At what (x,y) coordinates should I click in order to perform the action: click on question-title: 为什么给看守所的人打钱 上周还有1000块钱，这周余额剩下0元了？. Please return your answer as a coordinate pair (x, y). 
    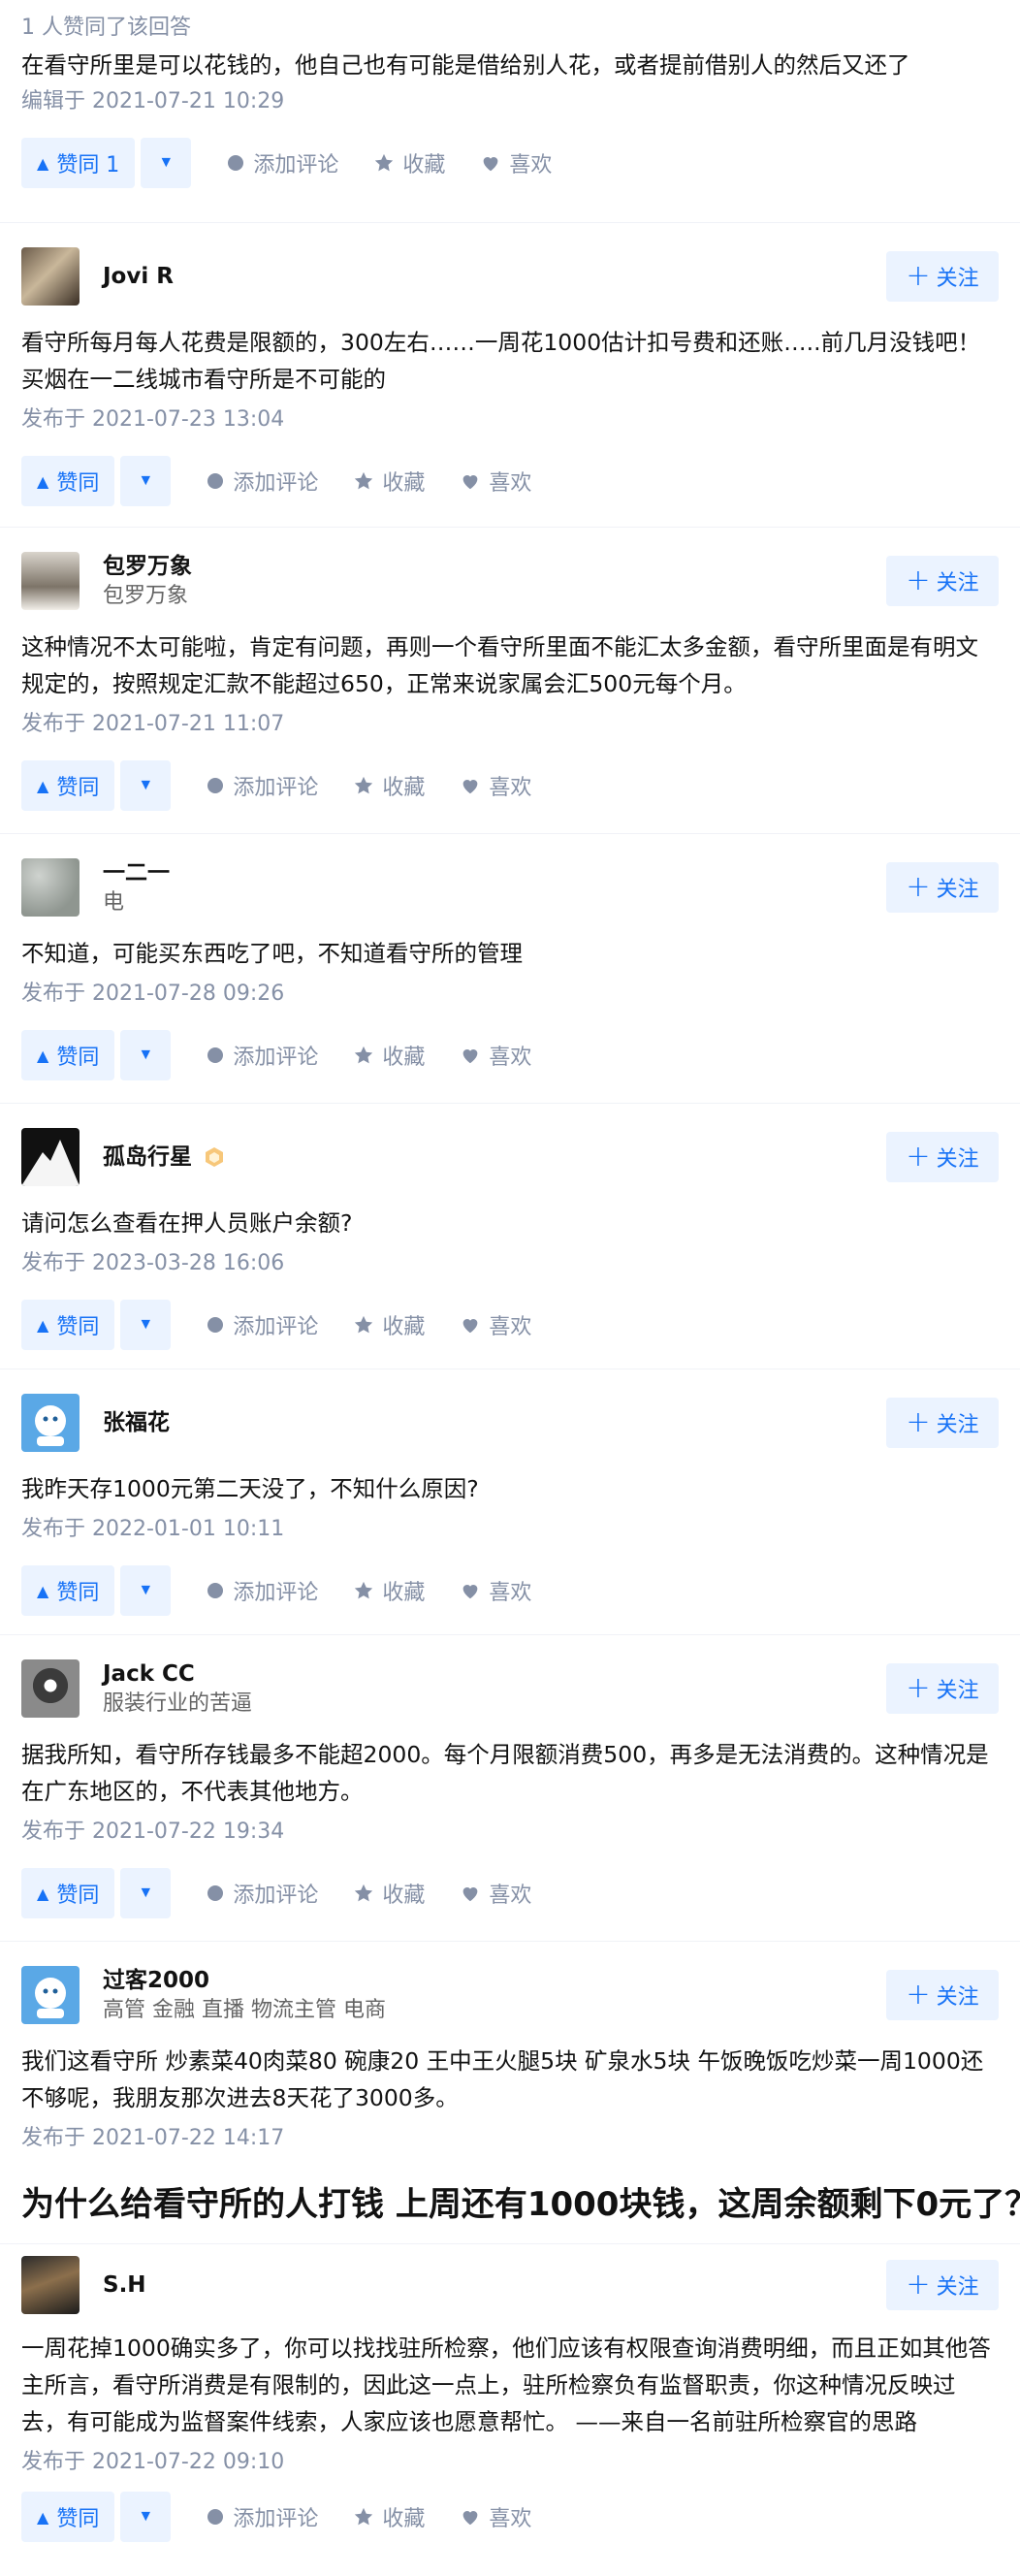
    Looking at the image, I should click on (520, 2204).